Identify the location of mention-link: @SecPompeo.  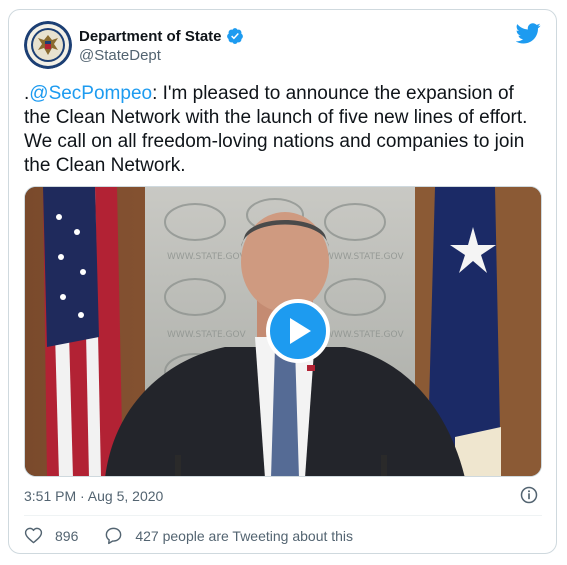
(90, 93).